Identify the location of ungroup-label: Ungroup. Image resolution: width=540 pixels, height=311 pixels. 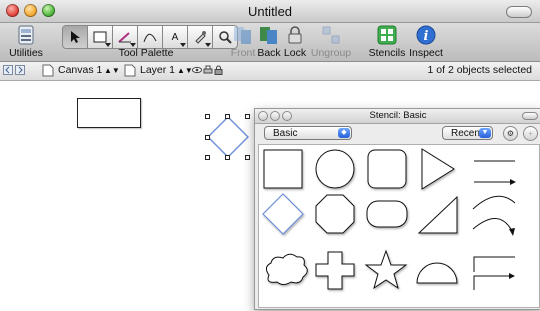
(331, 53).